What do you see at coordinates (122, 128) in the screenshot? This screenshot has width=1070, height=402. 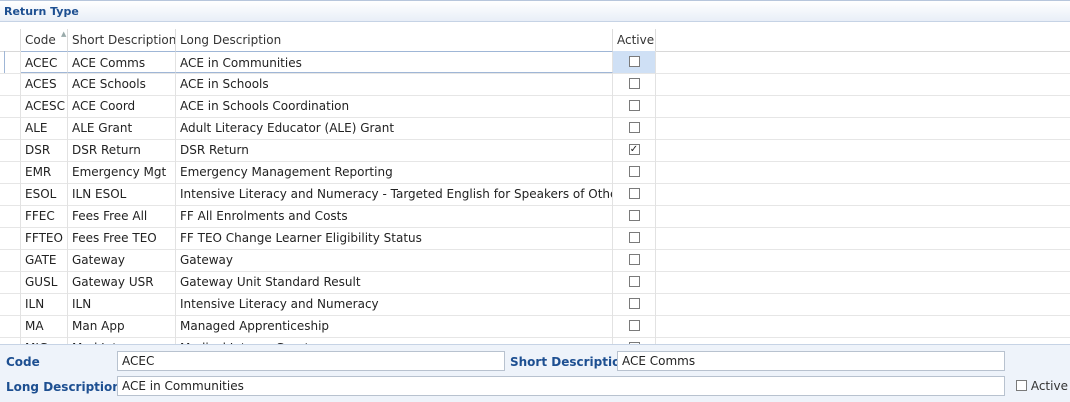 I see `cell-short-description: ALE Grant` at bounding box center [122, 128].